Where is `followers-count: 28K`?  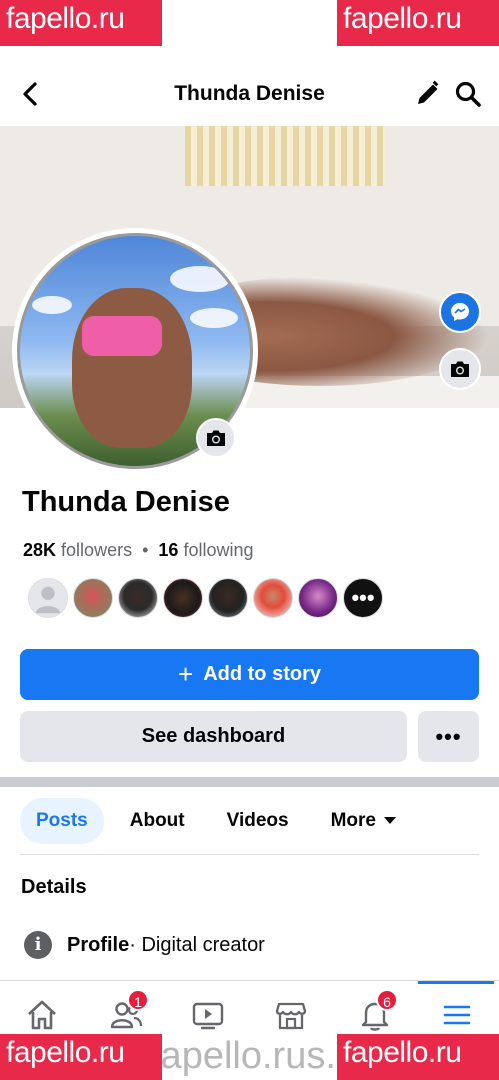 followers-count: 28K is located at coordinates (40, 550).